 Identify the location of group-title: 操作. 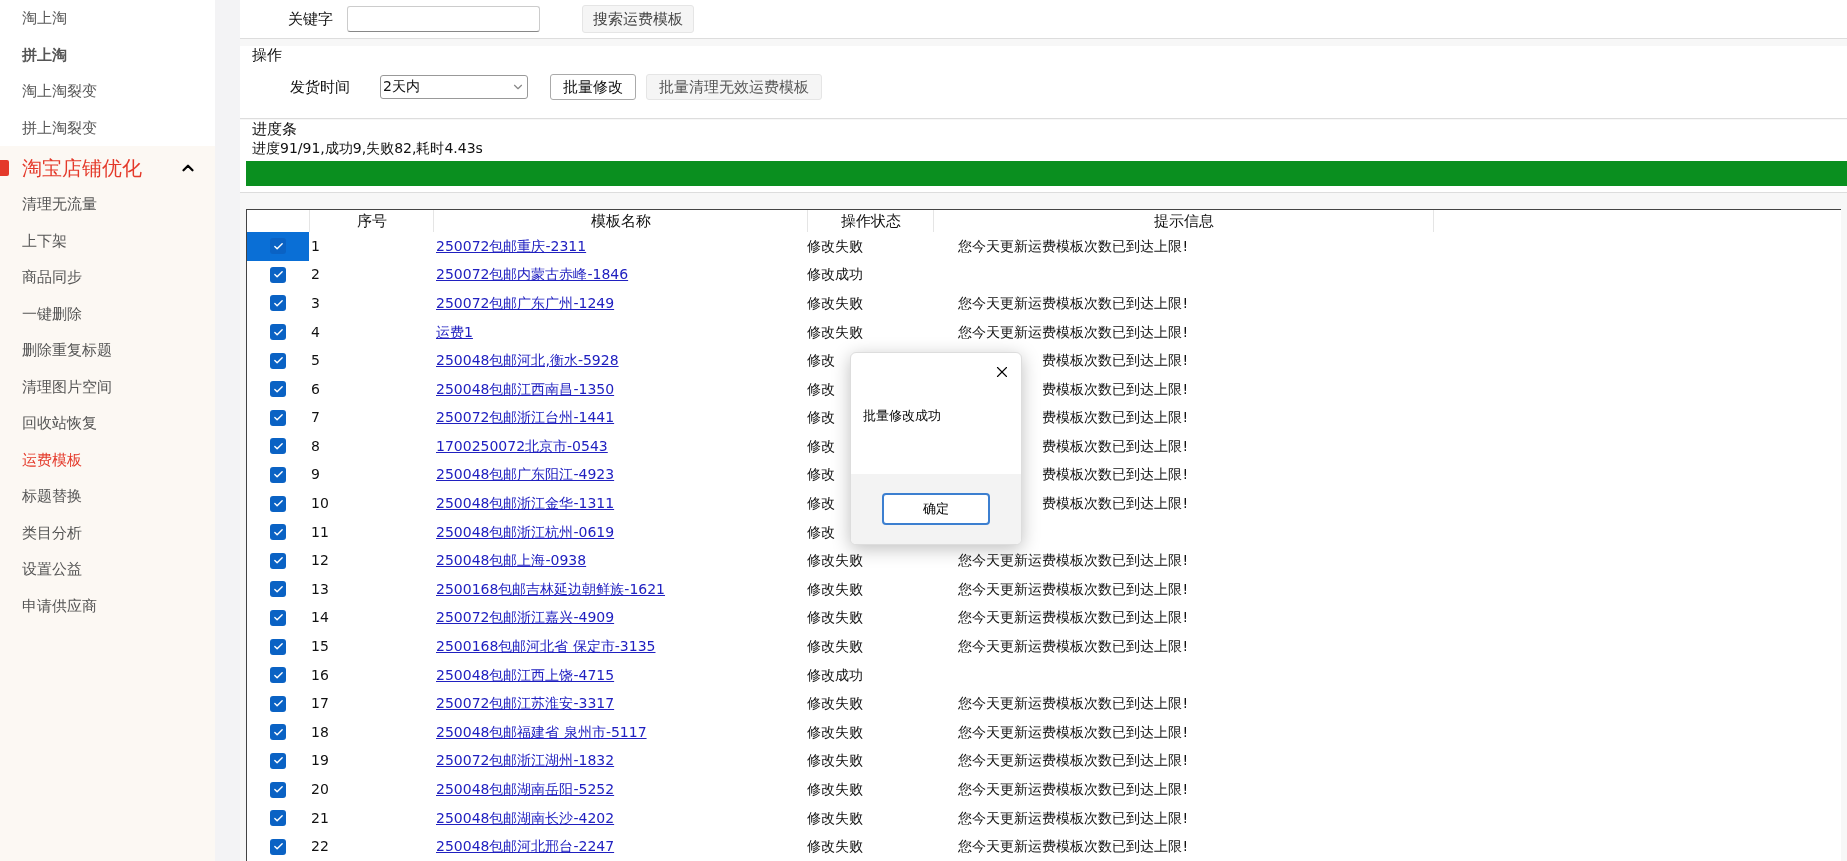
(267, 54).